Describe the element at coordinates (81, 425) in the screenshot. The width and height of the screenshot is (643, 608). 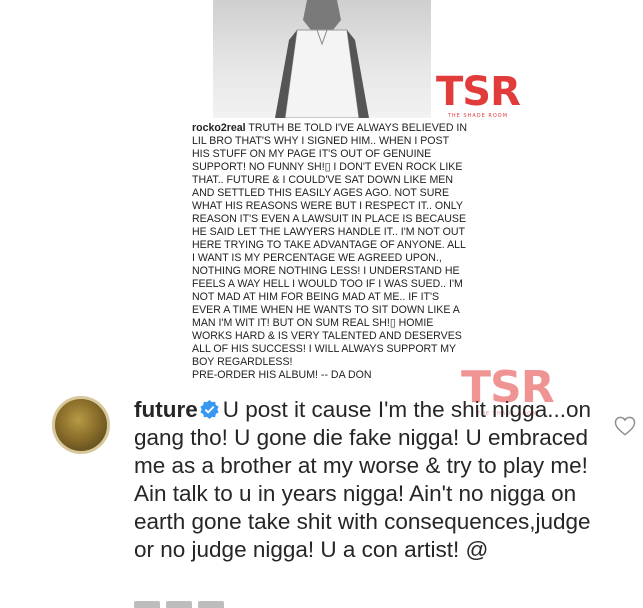
I see `avatar` at that location.